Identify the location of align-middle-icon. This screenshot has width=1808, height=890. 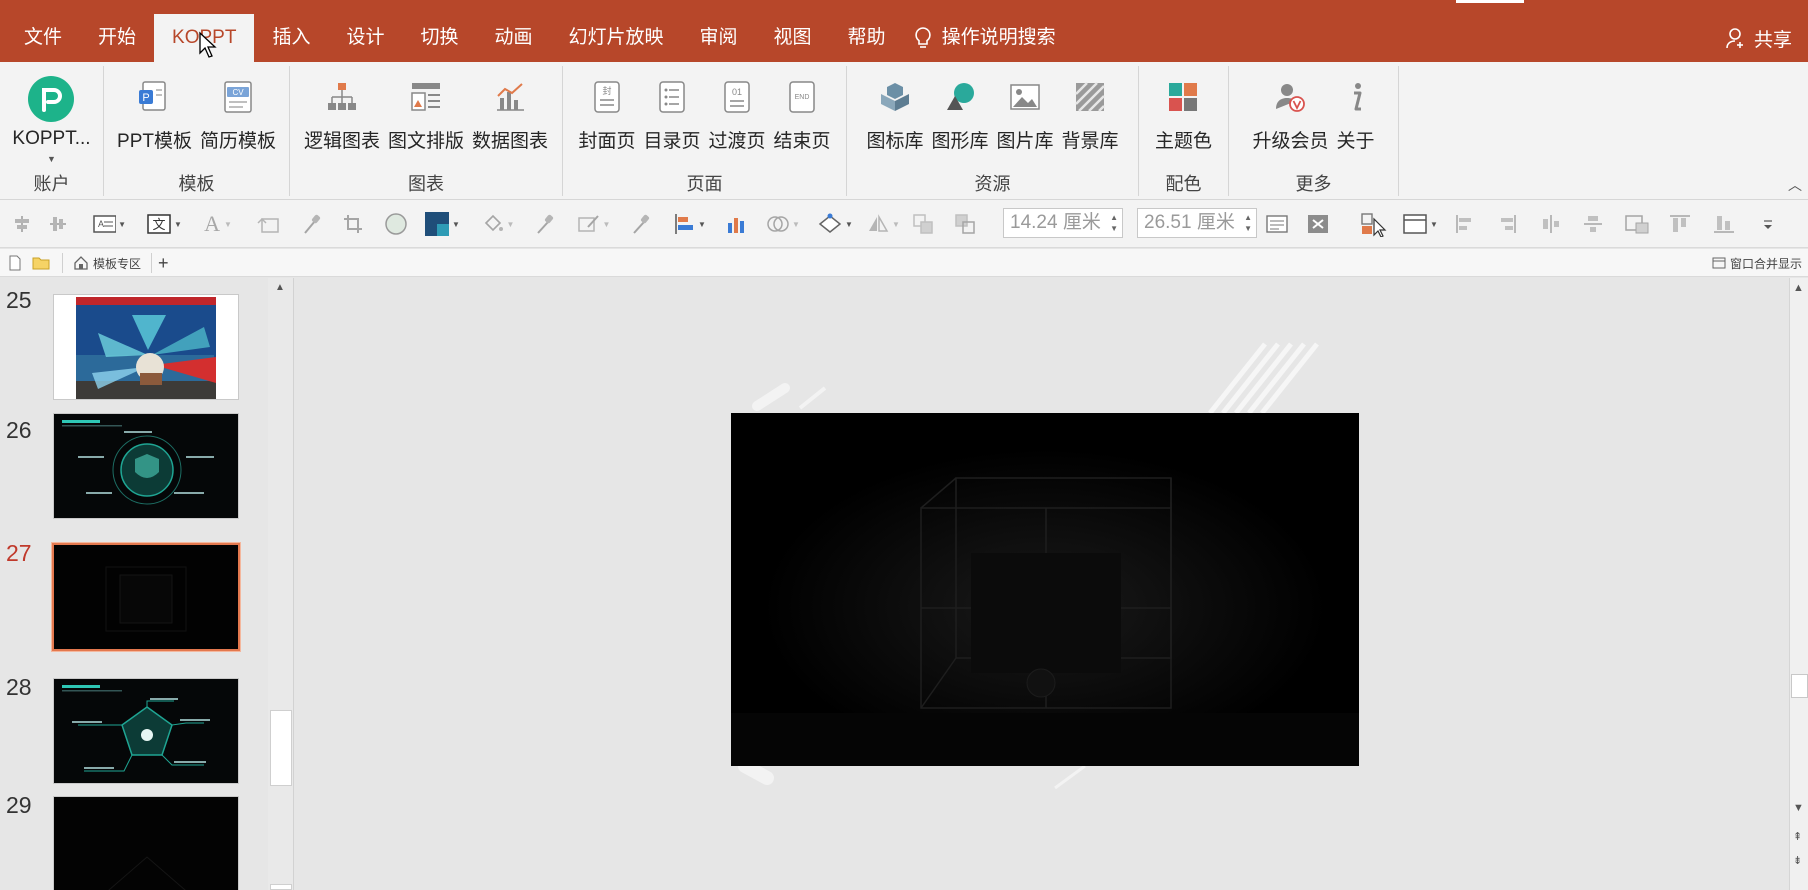
(58, 224).